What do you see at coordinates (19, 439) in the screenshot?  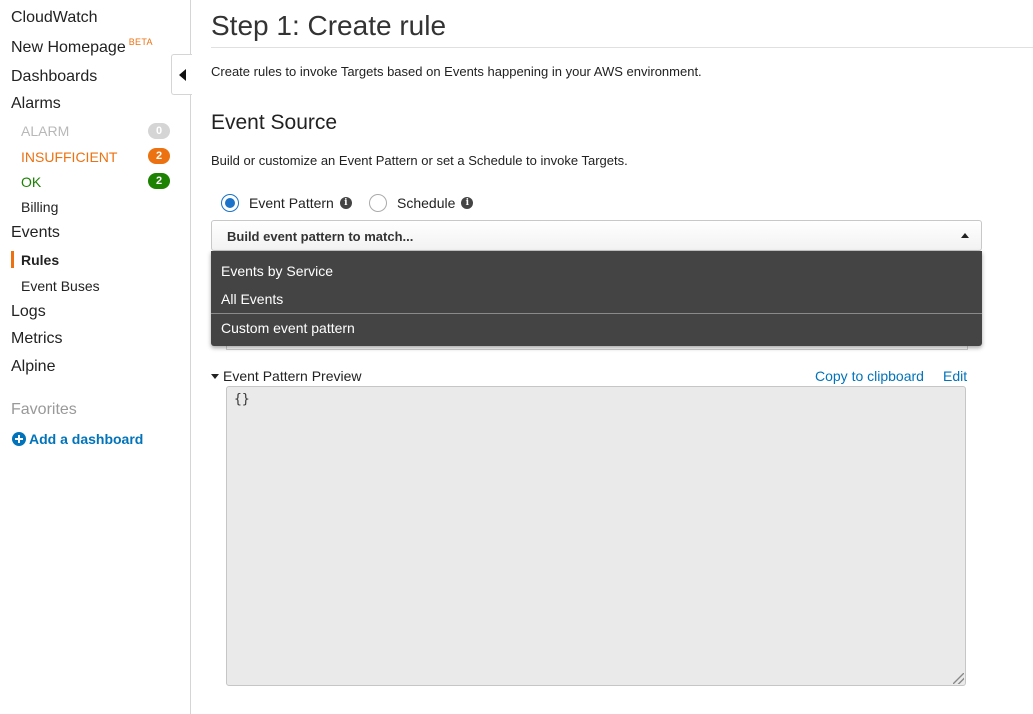 I see `plus-circle-icon` at bounding box center [19, 439].